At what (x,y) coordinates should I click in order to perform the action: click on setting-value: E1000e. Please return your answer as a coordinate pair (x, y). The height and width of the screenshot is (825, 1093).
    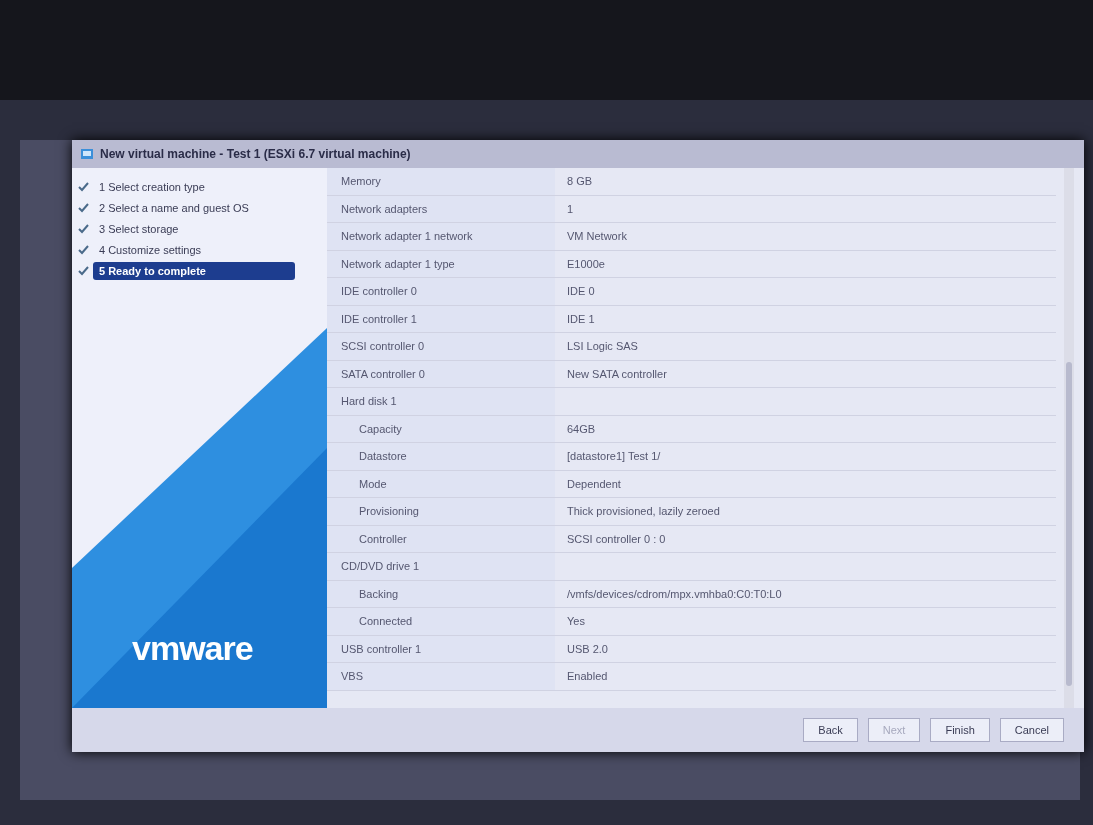
    Looking at the image, I should click on (585, 263).